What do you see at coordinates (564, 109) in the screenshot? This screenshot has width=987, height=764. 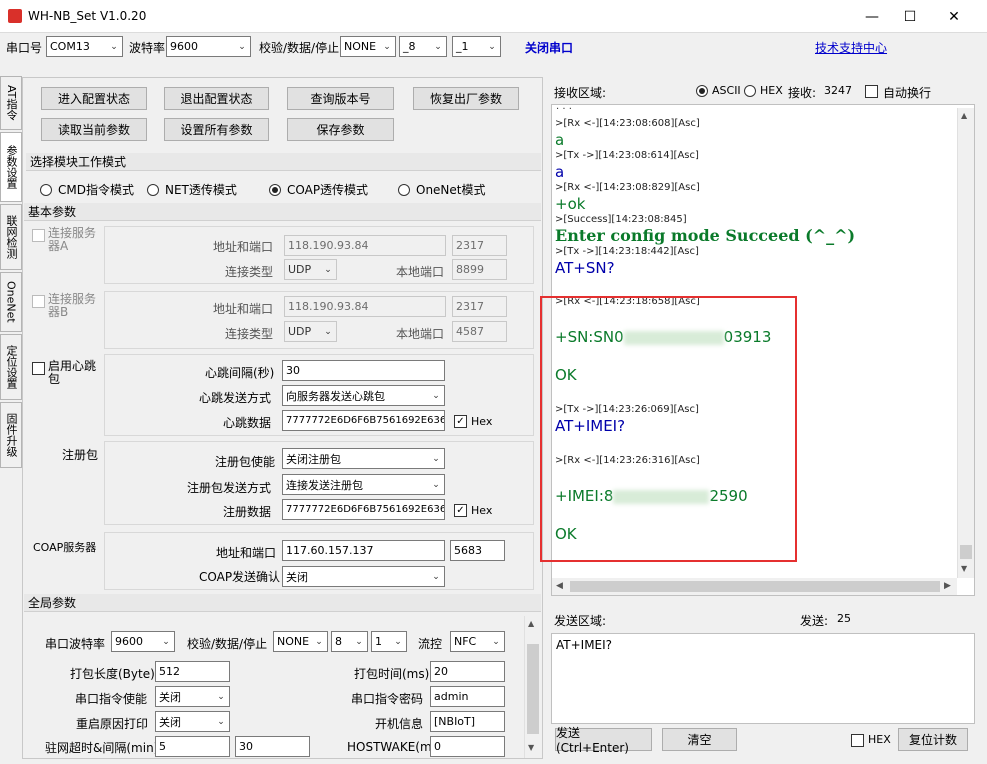 I see `recv-overflow-dots: · · ·` at bounding box center [564, 109].